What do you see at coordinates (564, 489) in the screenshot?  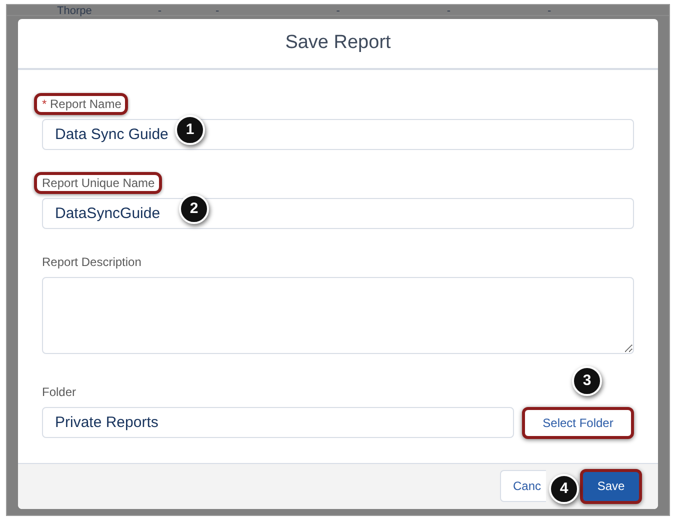 I see `step-number-badge: 4` at bounding box center [564, 489].